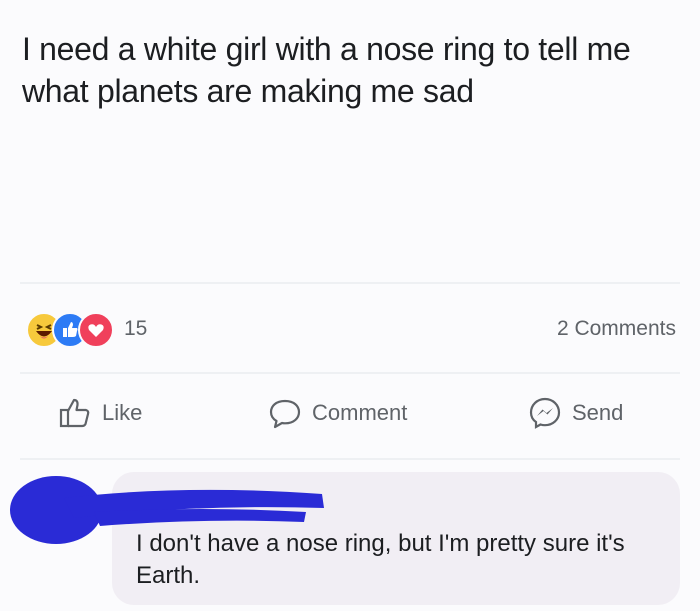 Image resolution: width=700 pixels, height=611 pixels. I want to click on send-button: Send, so click(575, 413).